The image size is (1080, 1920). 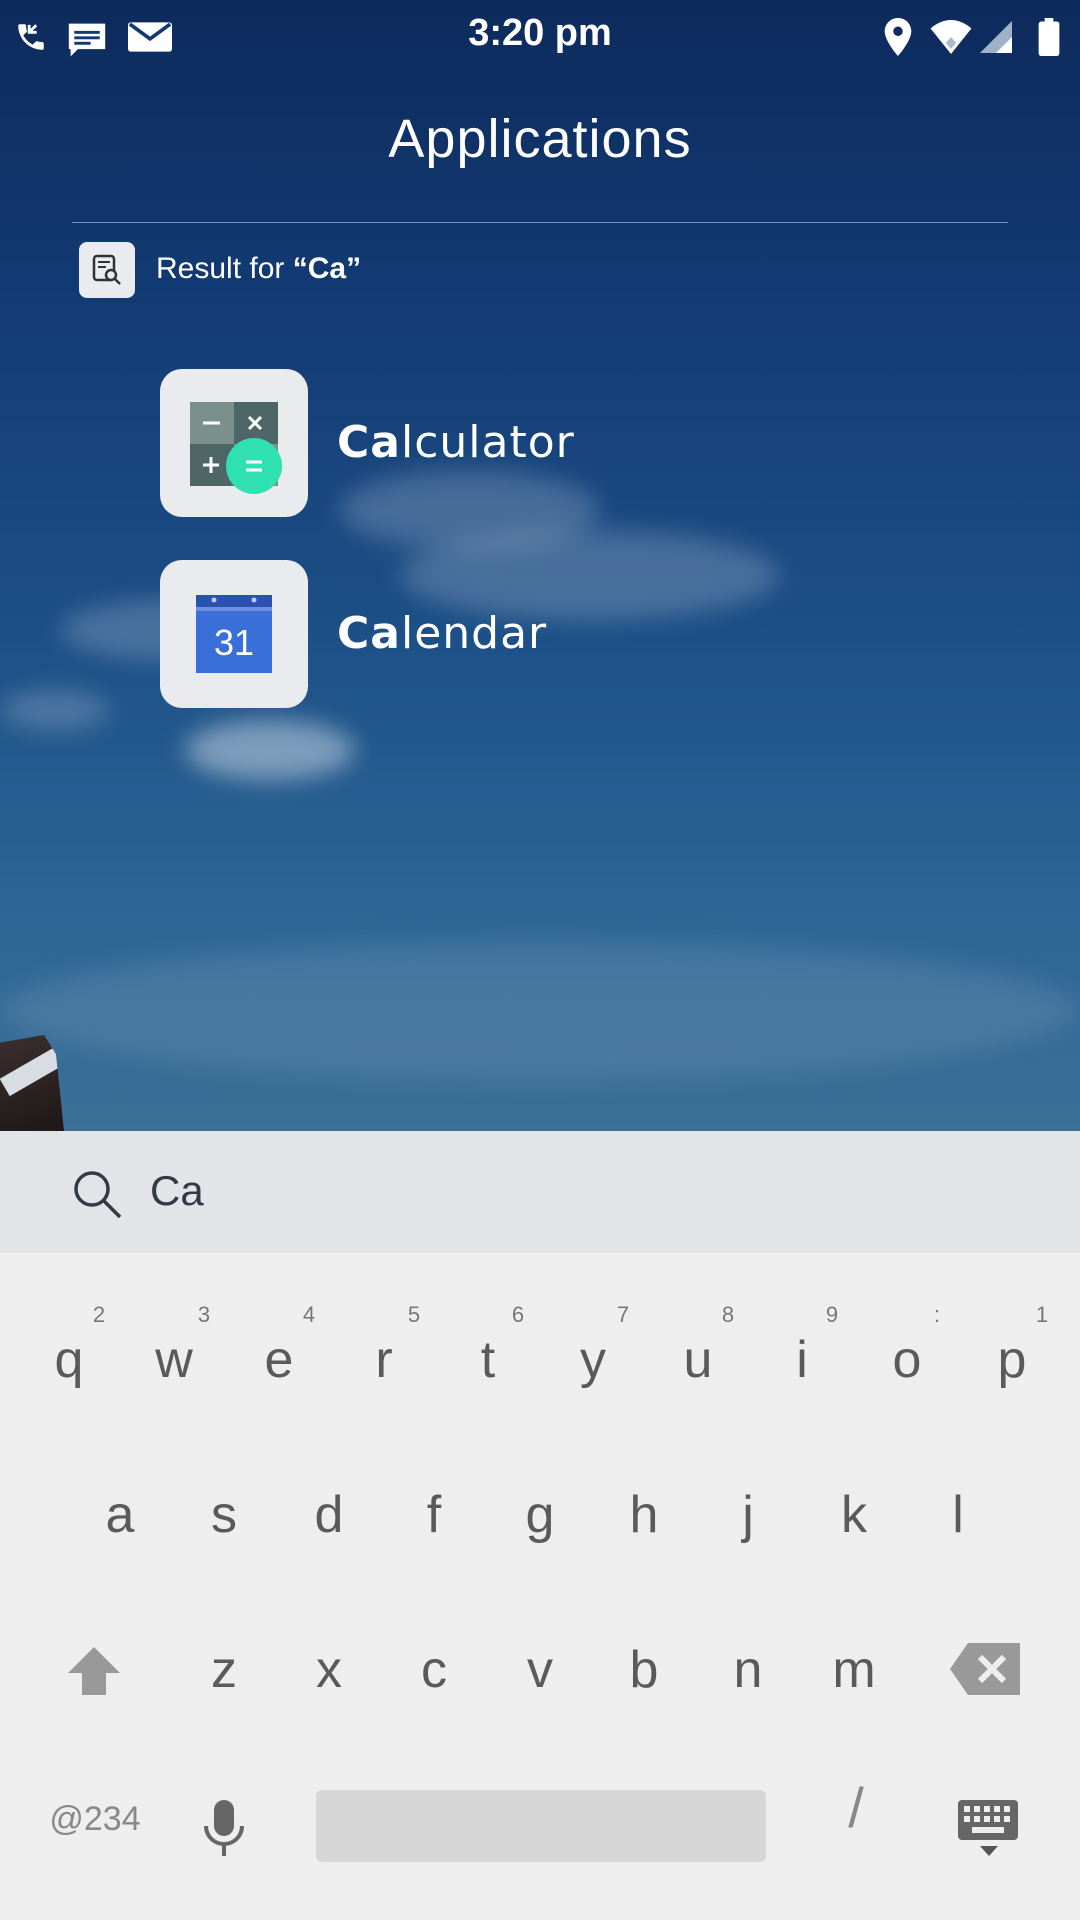 What do you see at coordinates (854, 1670) in the screenshot?
I see `key-m: m` at bounding box center [854, 1670].